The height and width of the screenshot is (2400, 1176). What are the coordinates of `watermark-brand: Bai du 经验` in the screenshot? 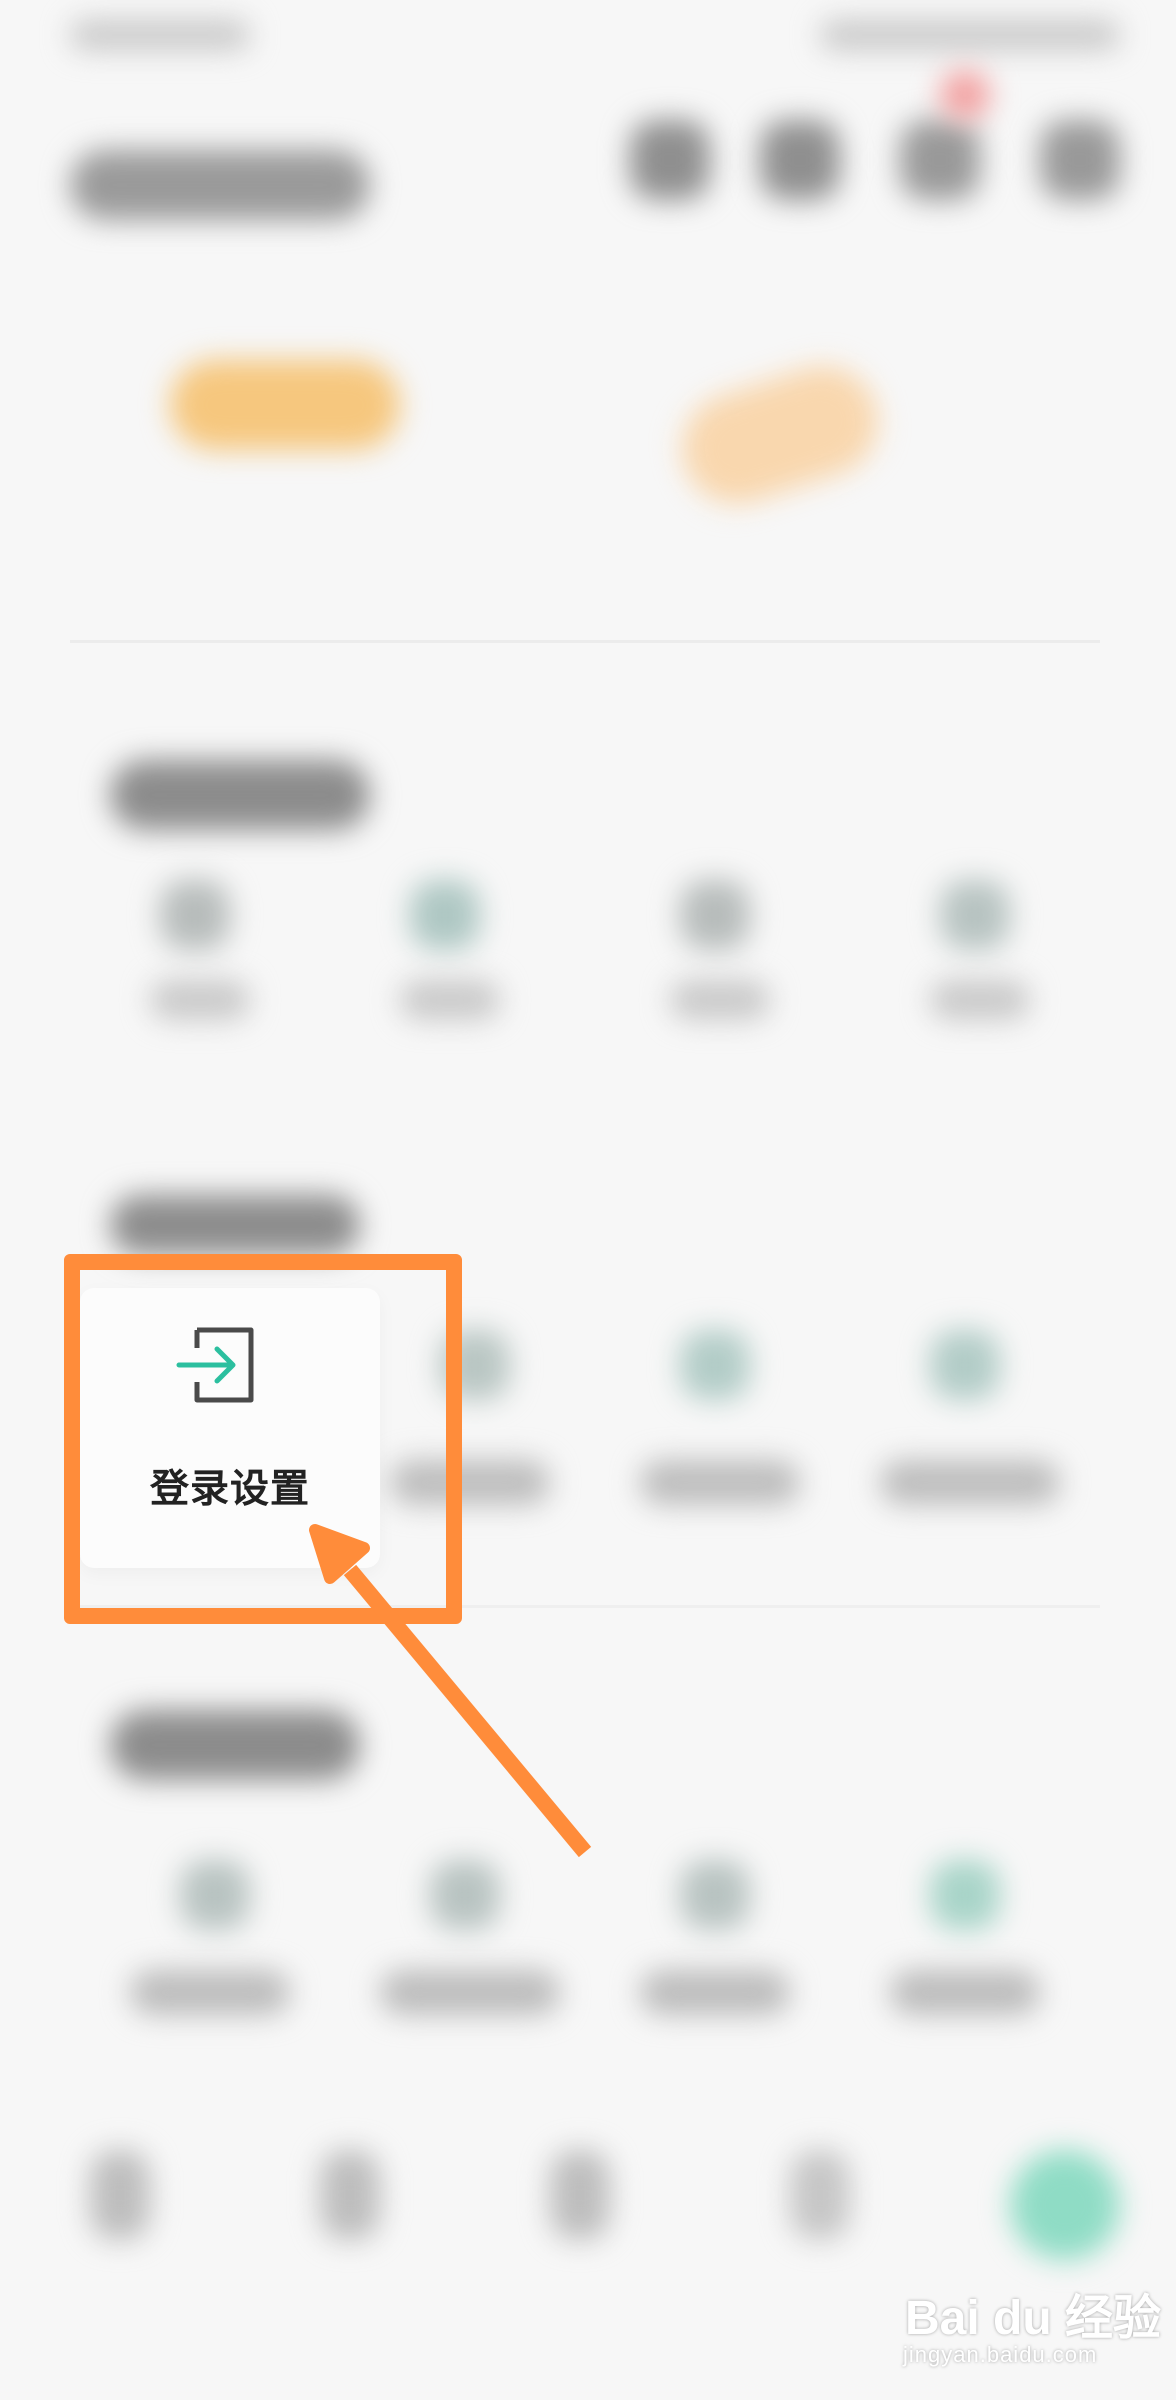 It's located at (1033, 2318).